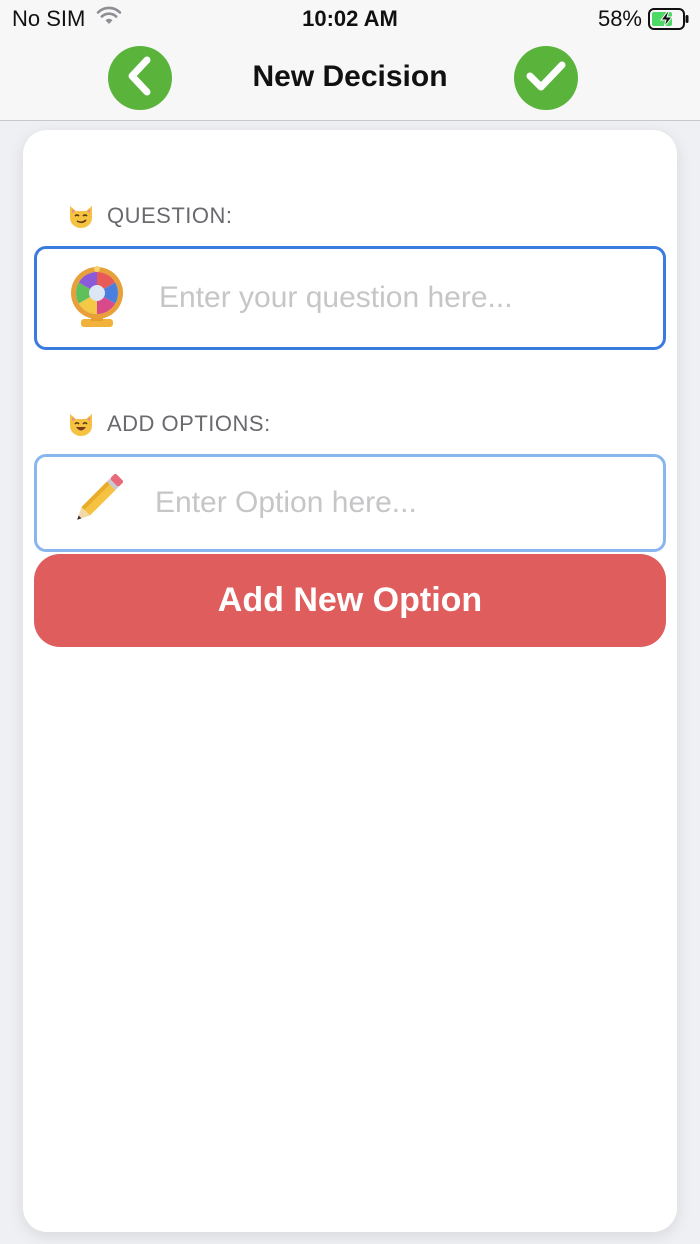  Describe the element at coordinates (390, 503) in the screenshot. I see `option-input` at that location.